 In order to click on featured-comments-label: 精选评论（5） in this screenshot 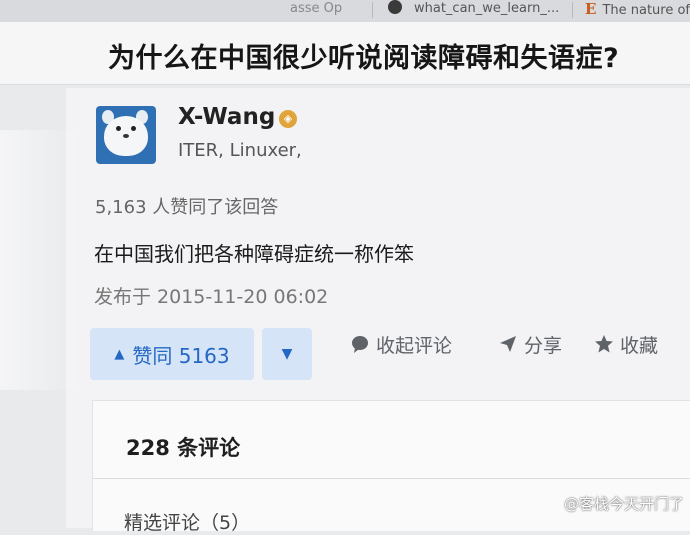, I will do `click(187, 521)`.